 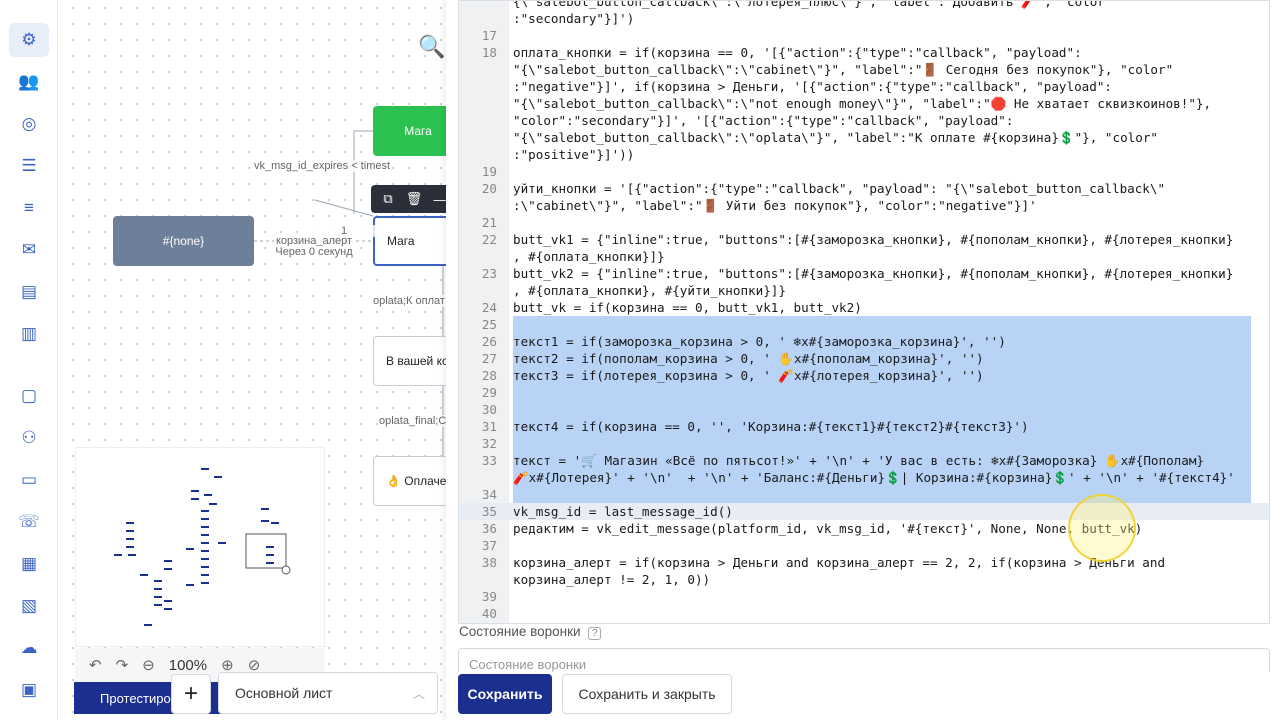 I want to click on search-icon: 🔍, so click(x=431, y=47).